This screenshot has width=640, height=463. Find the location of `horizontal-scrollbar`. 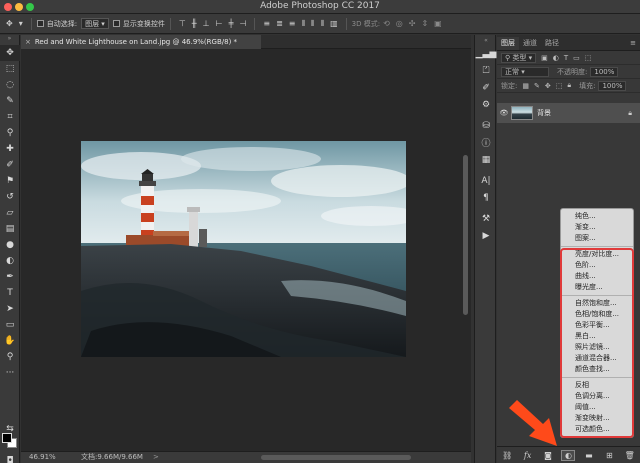

horizontal-scrollbar is located at coordinates (336, 457).